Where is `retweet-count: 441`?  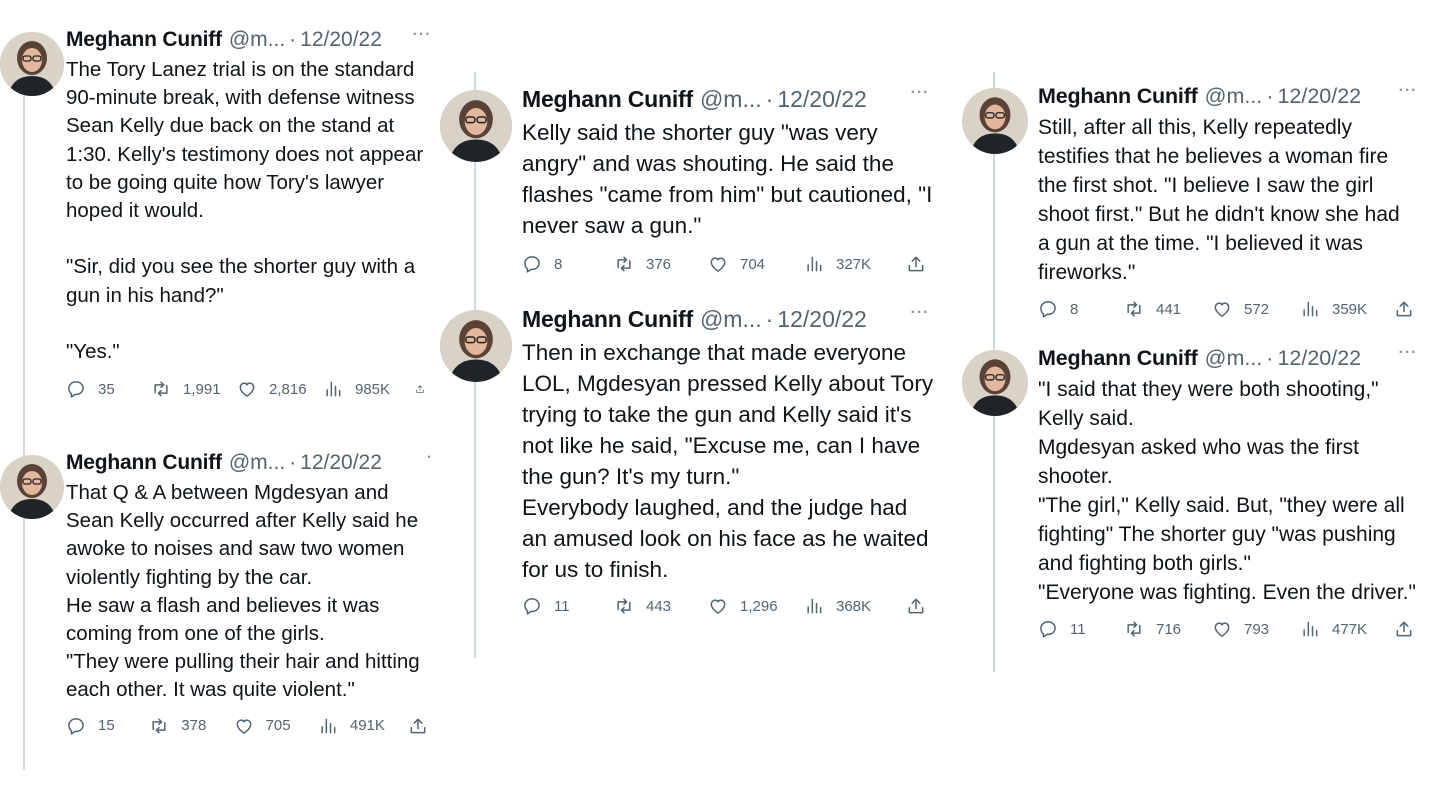
retweet-count: 441 is located at coordinates (1169, 309).